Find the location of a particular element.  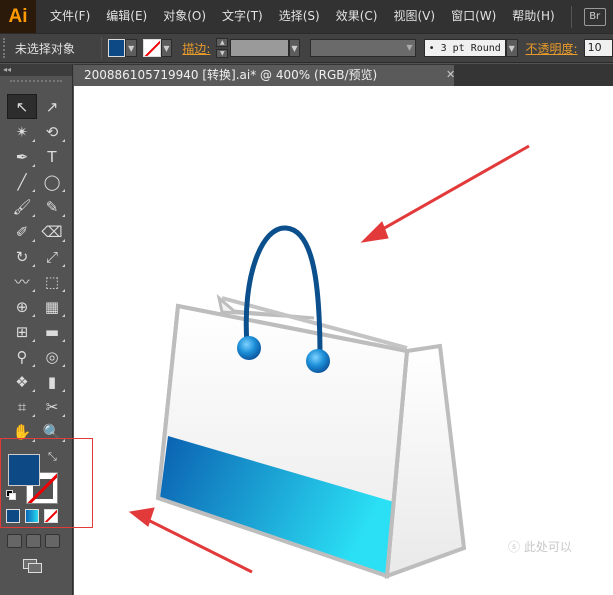

zoom-tool: 🔍 is located at coordinates (52, 431).